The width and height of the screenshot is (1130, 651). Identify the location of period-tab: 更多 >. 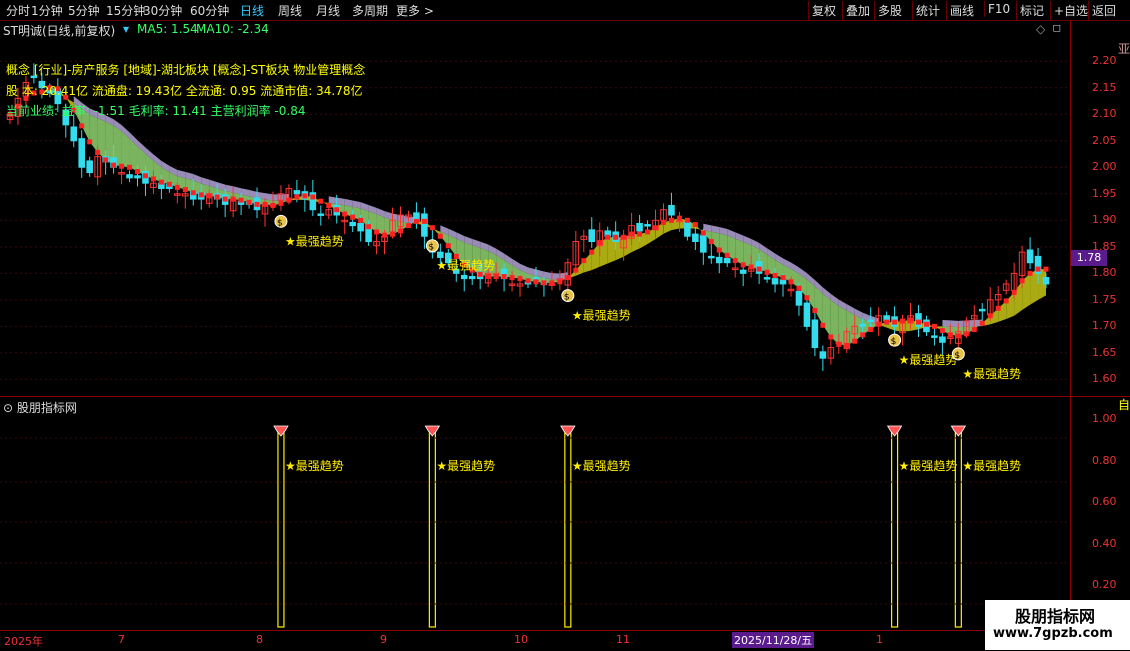
(415, 10).